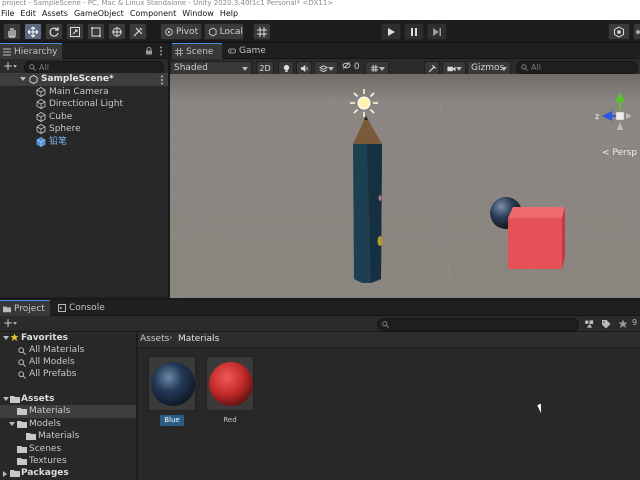  I want to click on cloud-icon, so click(638, 31).